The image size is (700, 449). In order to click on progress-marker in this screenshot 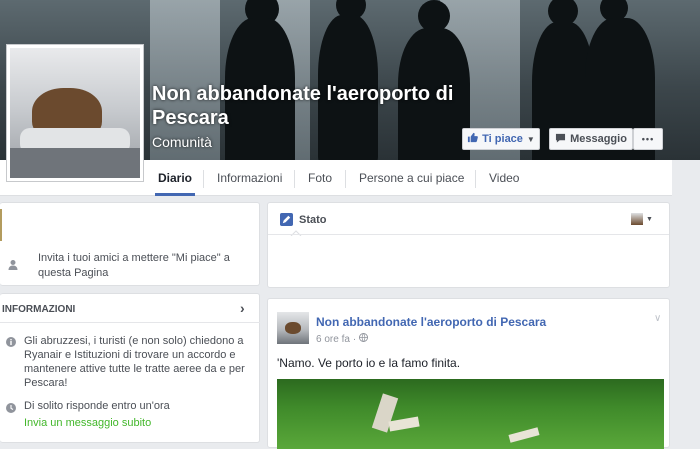, I will do `click(1, 225)`.